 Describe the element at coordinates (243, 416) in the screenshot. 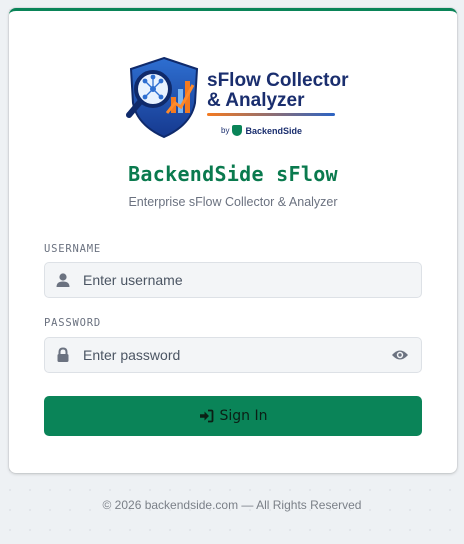

I see `sign-in-label: Sign In` at that location.